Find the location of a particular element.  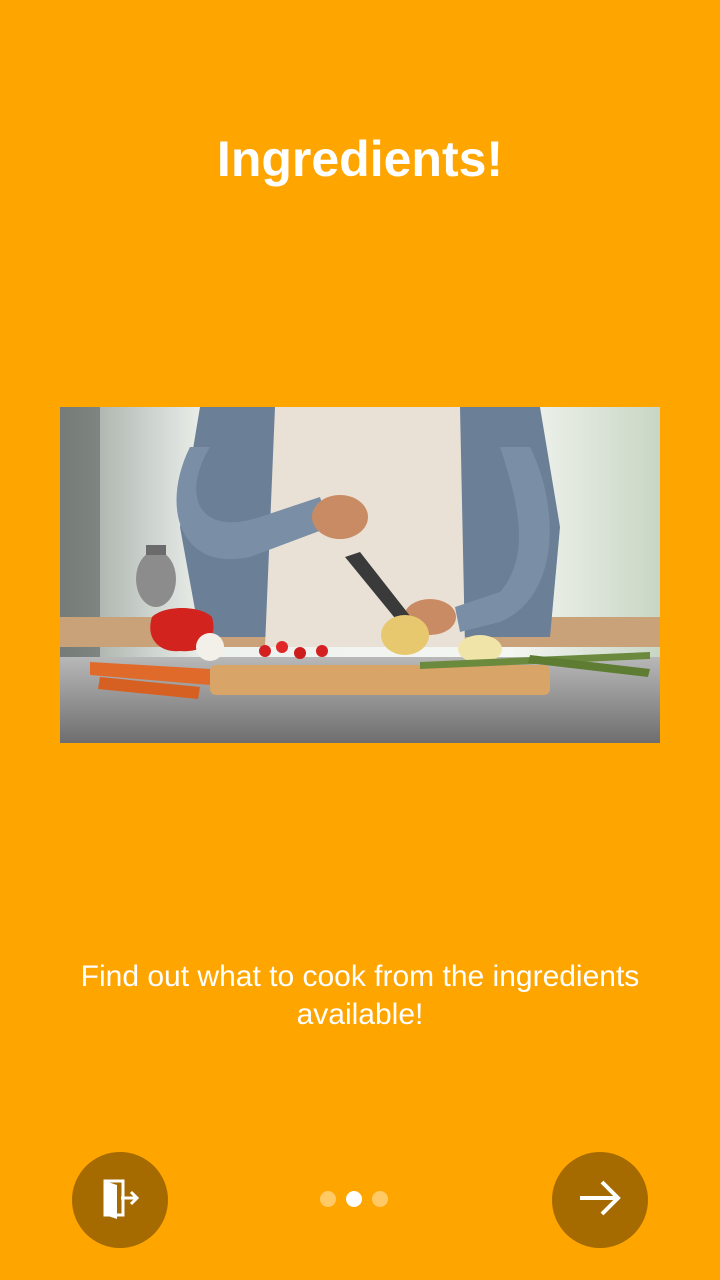

page-title: Ingredients! is located at coordinates (360, 159).